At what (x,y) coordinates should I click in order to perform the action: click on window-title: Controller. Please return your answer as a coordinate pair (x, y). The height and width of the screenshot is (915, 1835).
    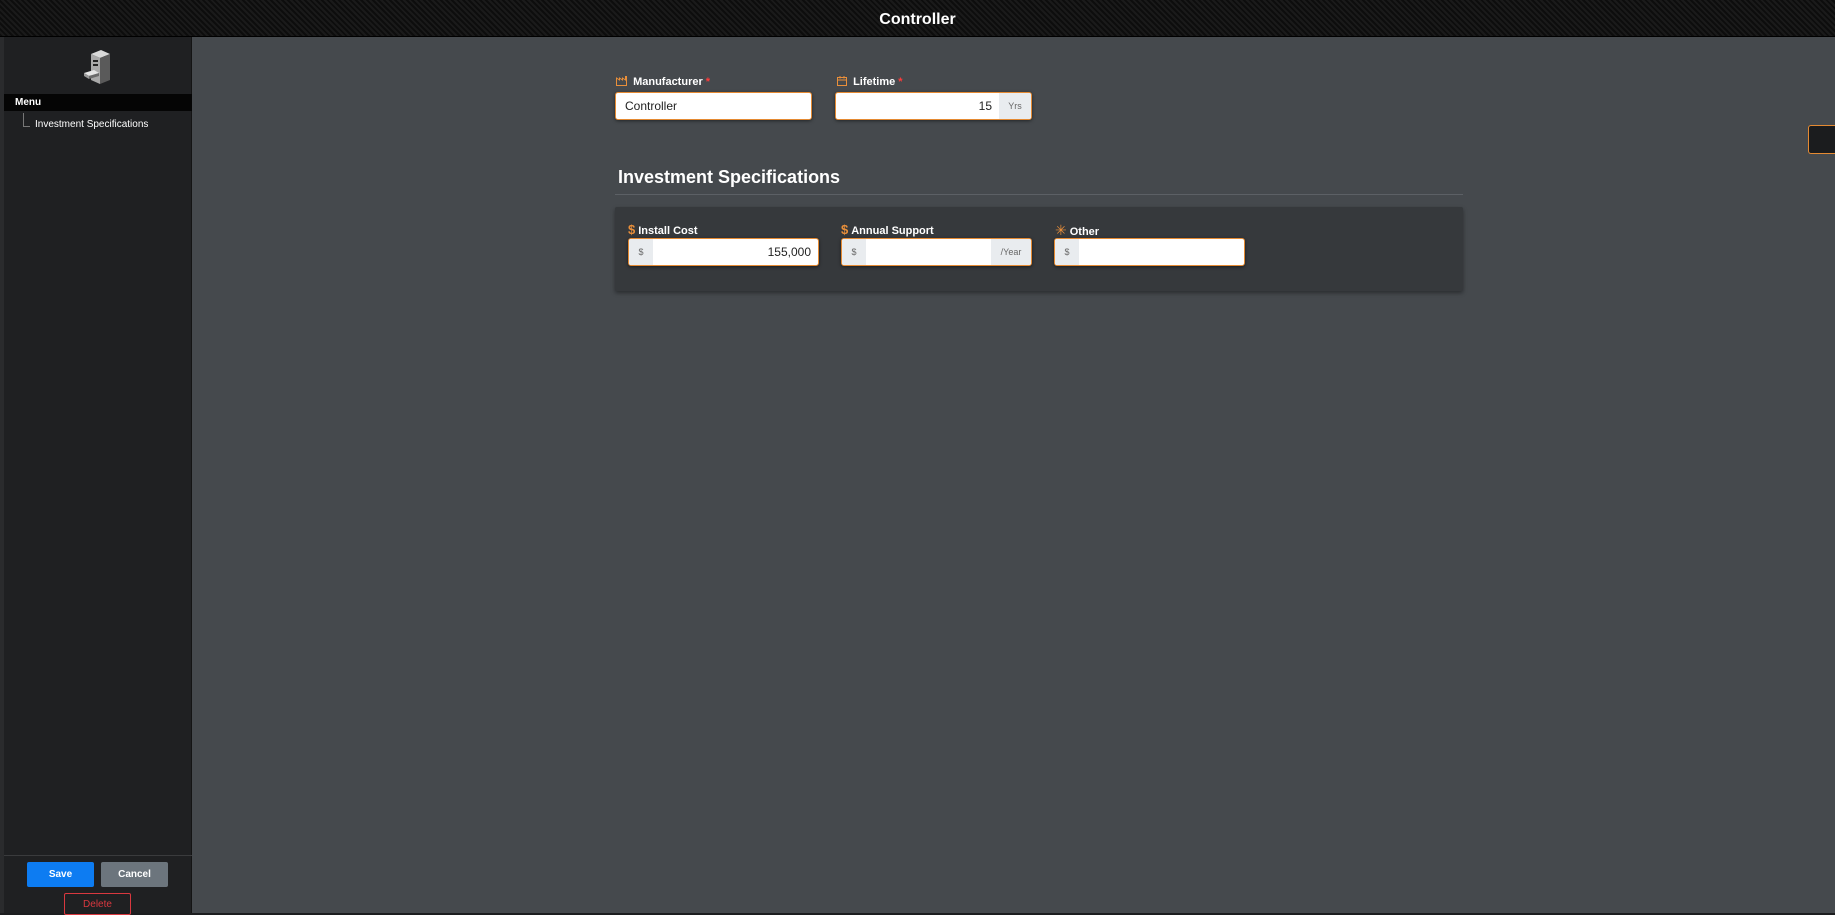
    Looking at the image, I should click on (917, 19).